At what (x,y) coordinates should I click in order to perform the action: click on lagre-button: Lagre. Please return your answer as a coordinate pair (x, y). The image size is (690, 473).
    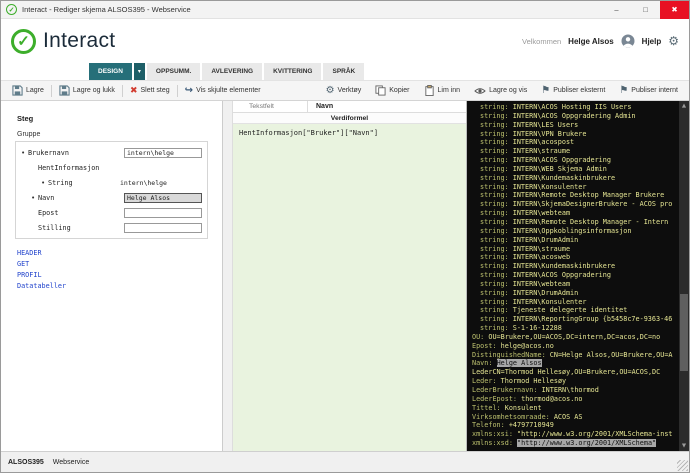
    Looking at the image, I should click on (28, 90).